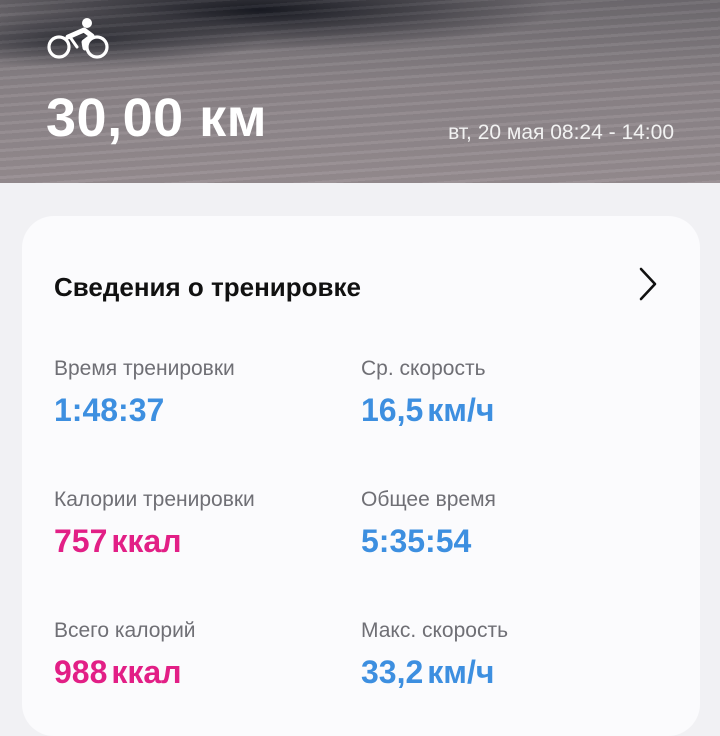  I want to click on stat-total-time: Общее время 5:35:54, so click(428, 524).